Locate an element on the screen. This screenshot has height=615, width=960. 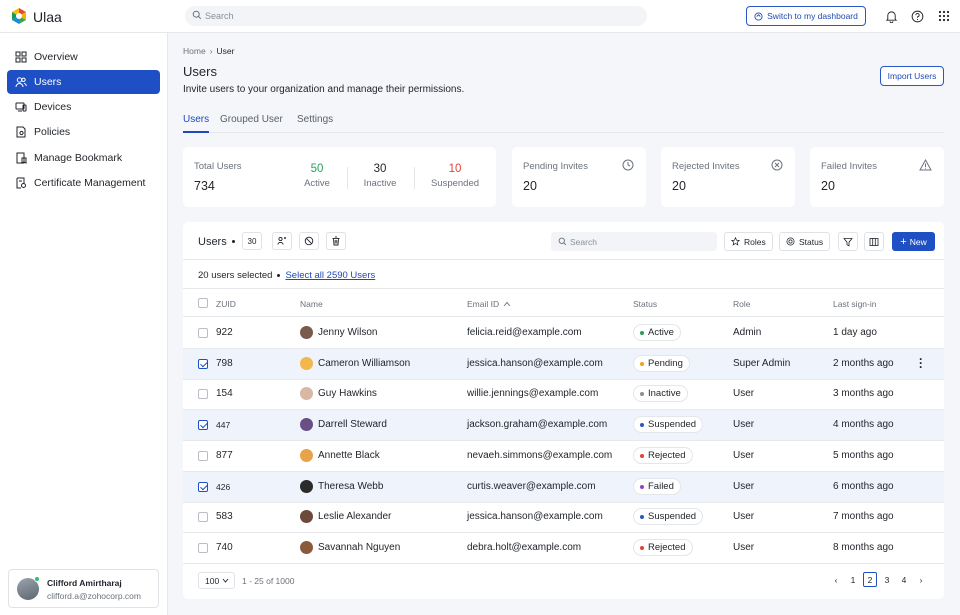
more-options-icon: · · · is located at coordinates (921, 363).